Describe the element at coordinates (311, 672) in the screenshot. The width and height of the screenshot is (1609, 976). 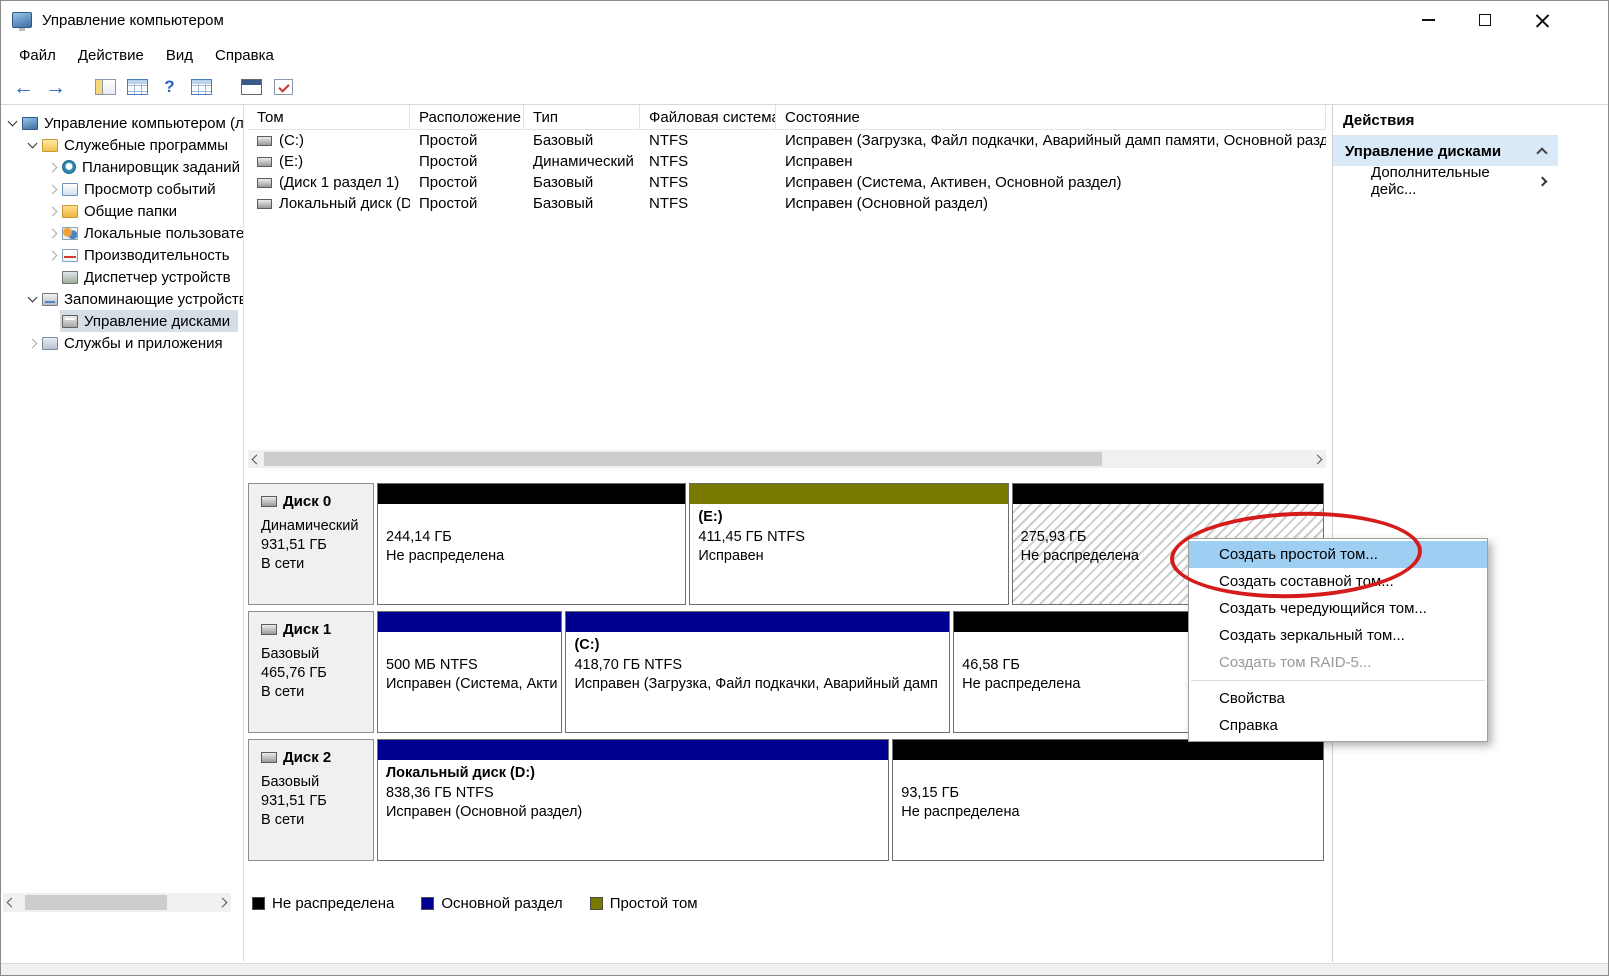
I see `disk-1-label: Диск 1 Базовый 465,76 ГБ В сети` at that location.